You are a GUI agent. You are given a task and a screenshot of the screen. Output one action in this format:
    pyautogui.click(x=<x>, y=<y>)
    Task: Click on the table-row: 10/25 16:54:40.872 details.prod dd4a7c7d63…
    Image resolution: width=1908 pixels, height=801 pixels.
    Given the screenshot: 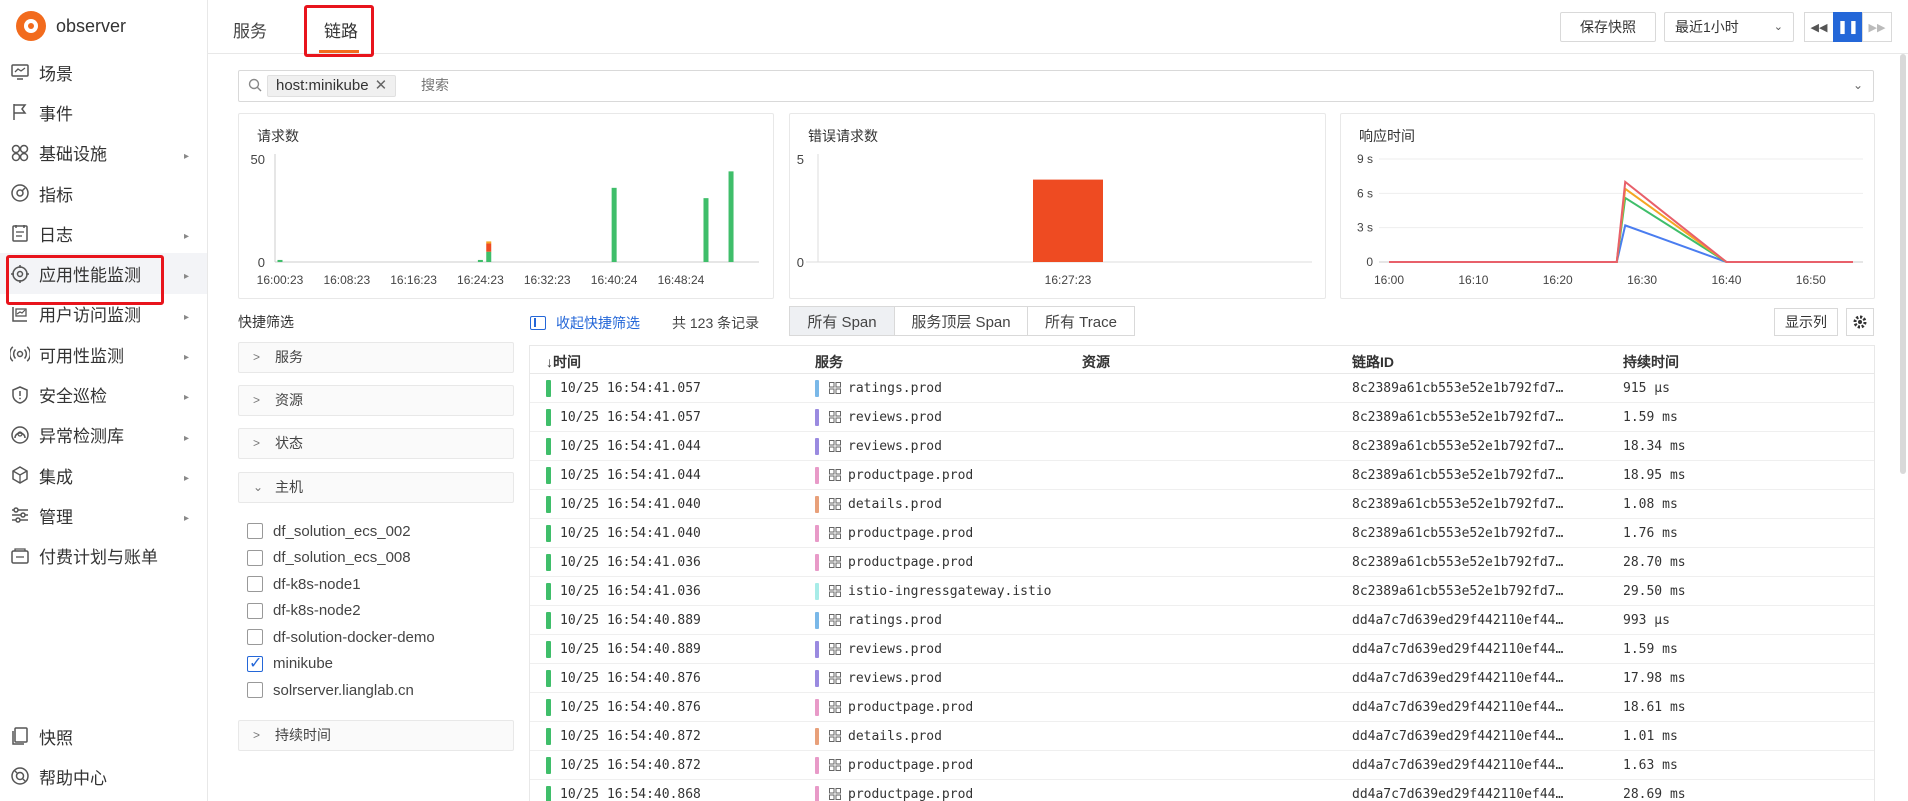 What is the action you would take?
    pyautogui.click(x=1202, y=736)
    